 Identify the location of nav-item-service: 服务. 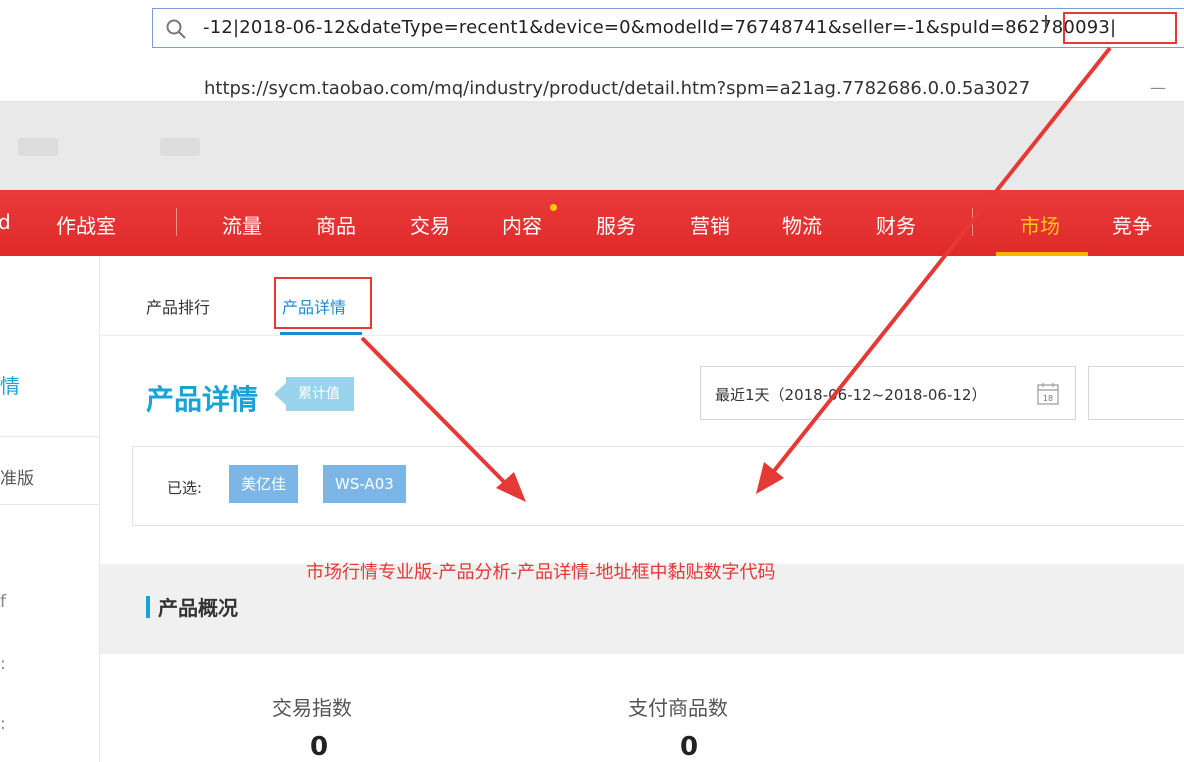
(616, 224).